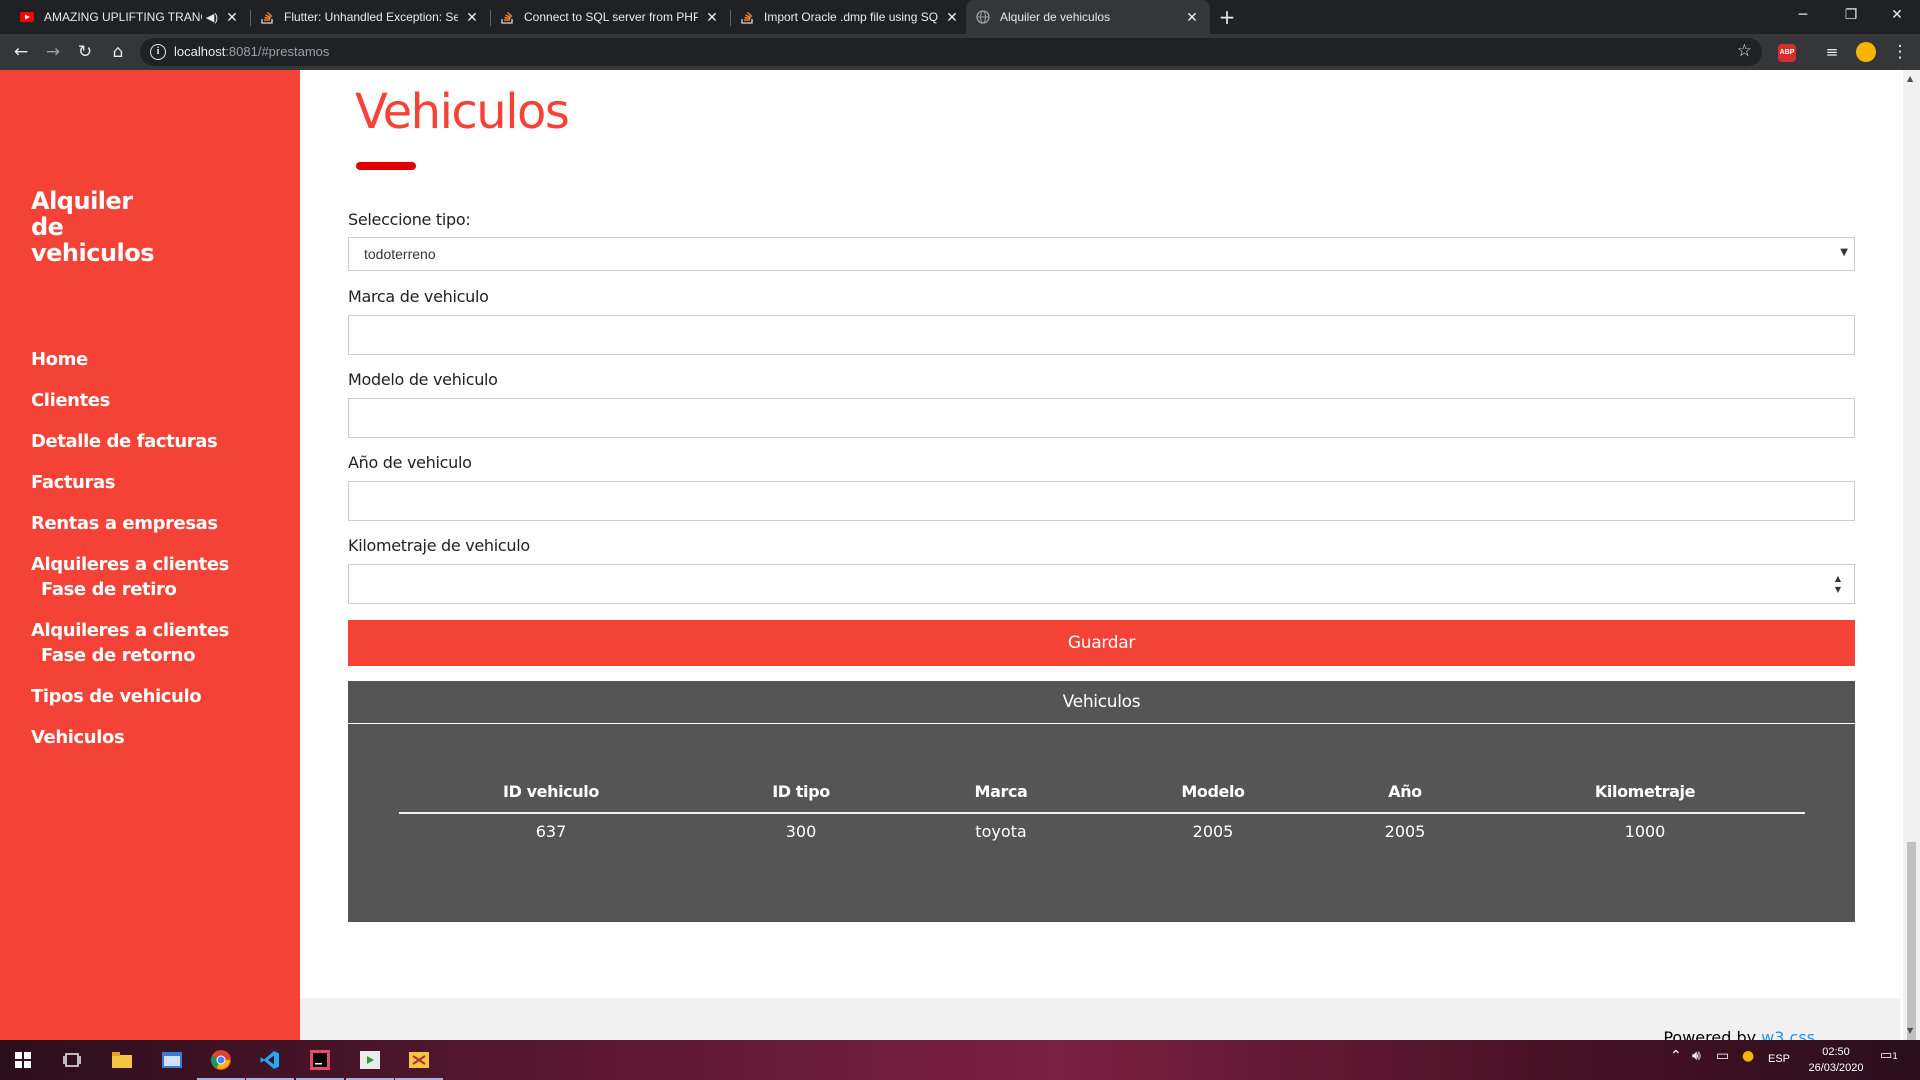  I want to click on scroll-up-icon: ▲, so click(1910, 78).